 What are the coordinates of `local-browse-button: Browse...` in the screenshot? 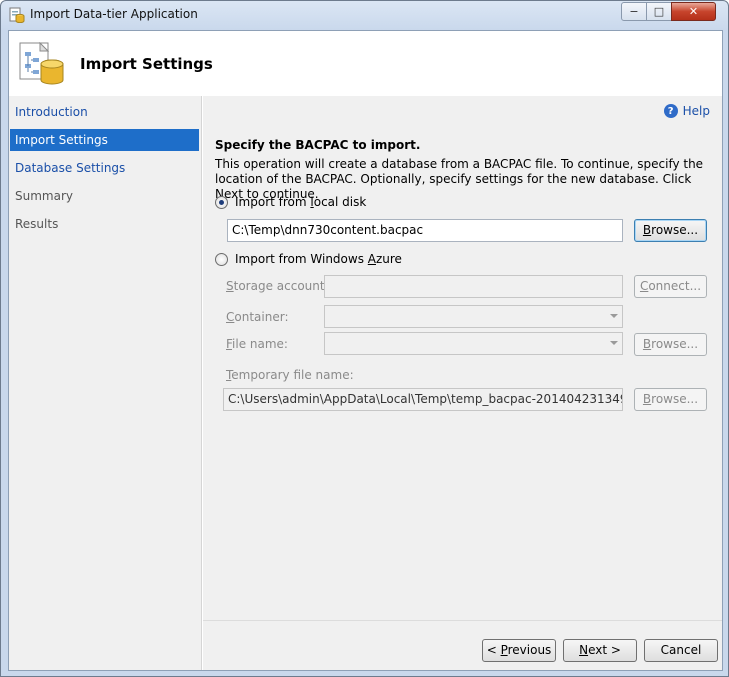 It's located at (670, 230).